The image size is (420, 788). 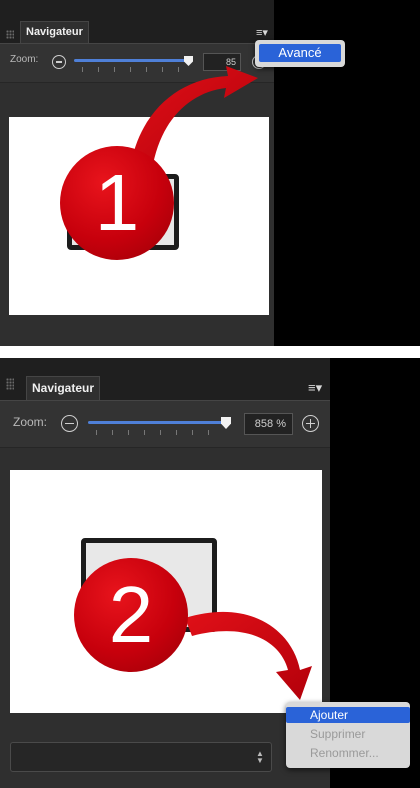 What do you see at coordinates (131, 615) in the screenshot?
I see `step-2-badge: 2` at bounding box center [131, 615].